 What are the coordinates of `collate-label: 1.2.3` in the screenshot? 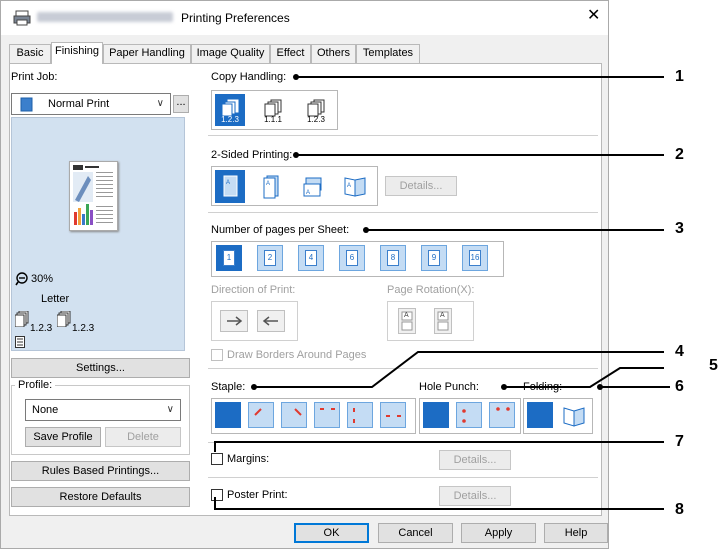 It's located at (230, 119).